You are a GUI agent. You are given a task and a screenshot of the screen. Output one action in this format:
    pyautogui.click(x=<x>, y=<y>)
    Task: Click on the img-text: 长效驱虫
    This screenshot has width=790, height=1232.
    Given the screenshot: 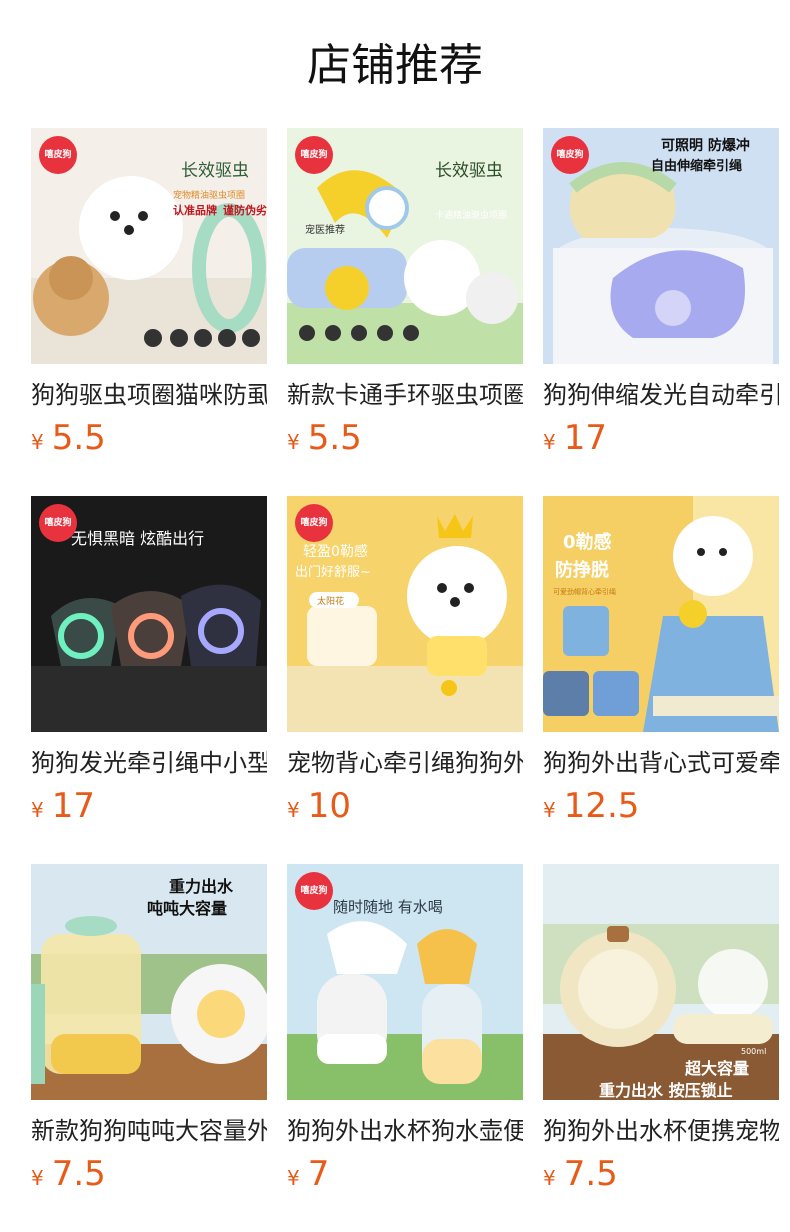 What is the action you would take?
    pyautogui.click(x=215, y=171)
    